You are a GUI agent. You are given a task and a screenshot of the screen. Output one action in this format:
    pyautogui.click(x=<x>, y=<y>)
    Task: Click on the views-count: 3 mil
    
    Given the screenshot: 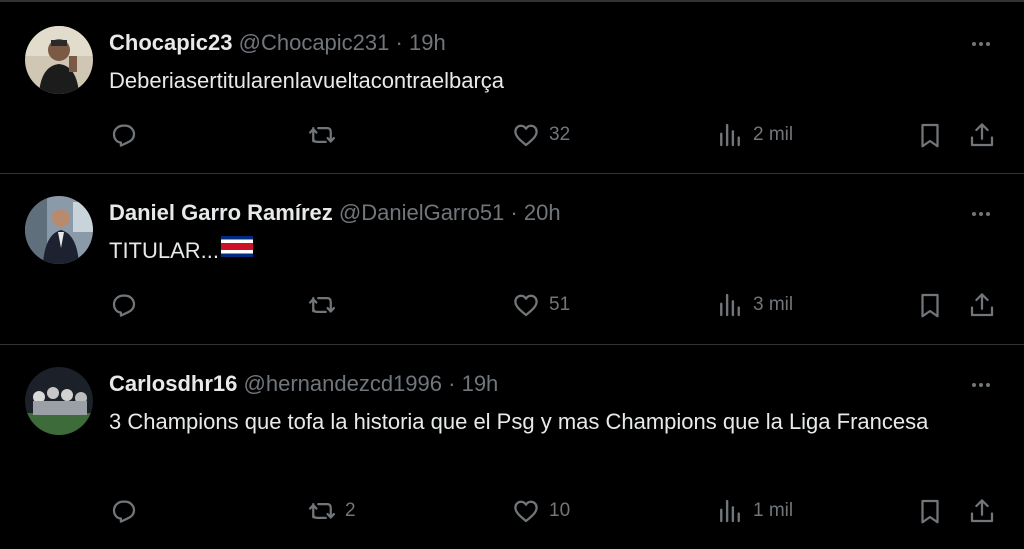 What is the action you would take?
    pyautogui.click(x=773, y=304)
    